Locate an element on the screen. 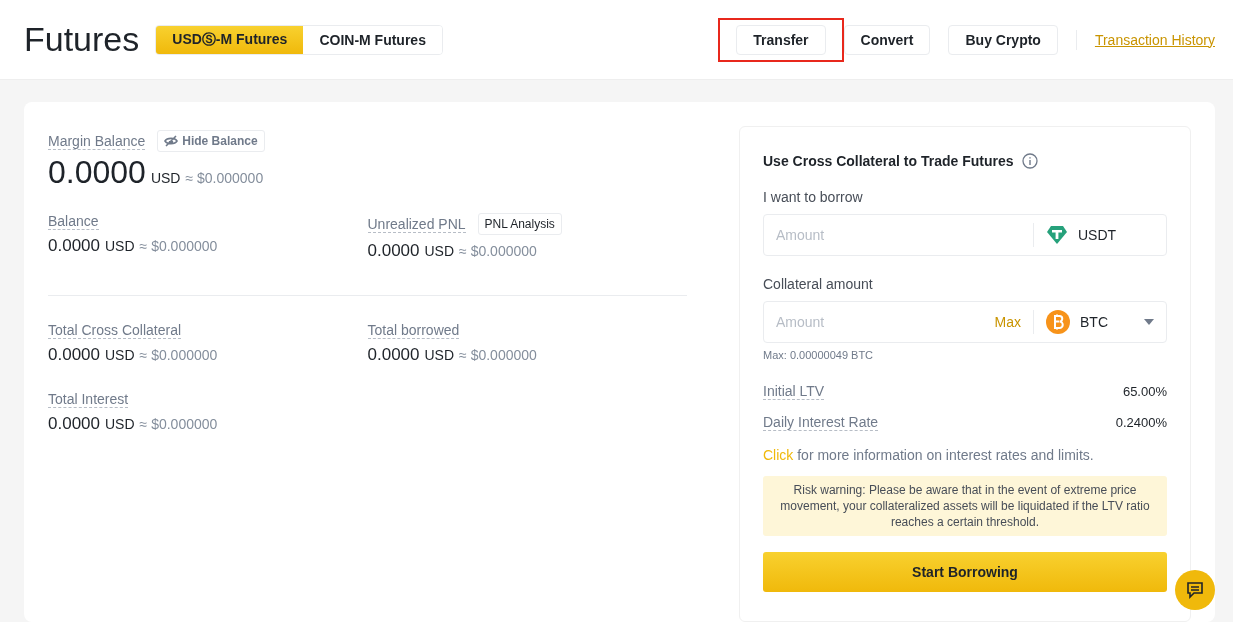 The height and width of the screenshot is (622, 1233). coin-label: USDT is located at coordinates (1097, 235).